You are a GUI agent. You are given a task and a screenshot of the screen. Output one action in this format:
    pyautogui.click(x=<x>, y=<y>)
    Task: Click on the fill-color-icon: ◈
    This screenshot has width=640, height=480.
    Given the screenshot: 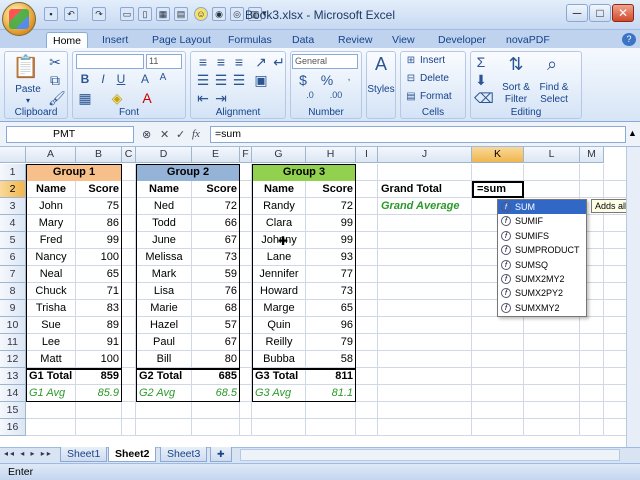 What is the action you would take?
    pyautogui.click(x=117, y=98)
    